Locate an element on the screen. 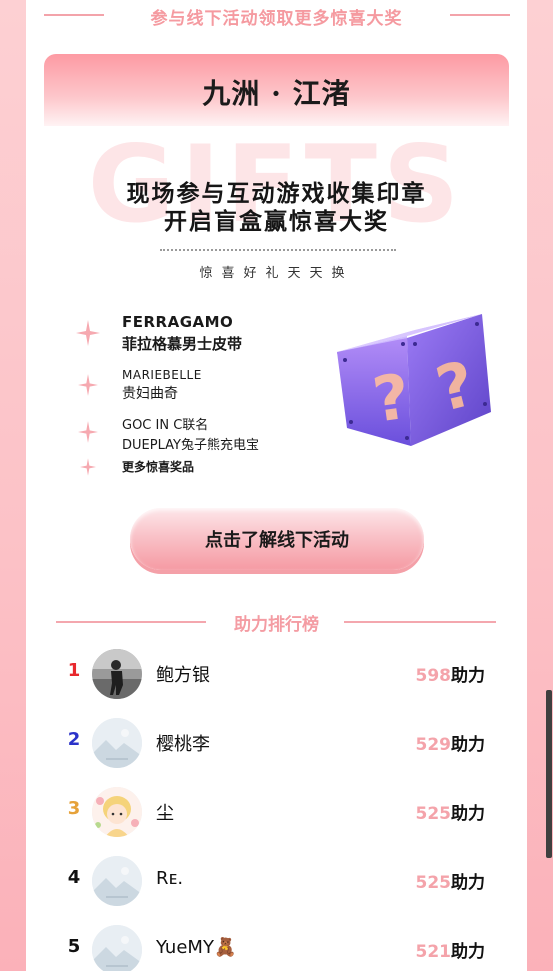 The width and height of the screenshot is (553, 971). prize-1-brand: FERRAGAMO is located at coordinates (178, 322).